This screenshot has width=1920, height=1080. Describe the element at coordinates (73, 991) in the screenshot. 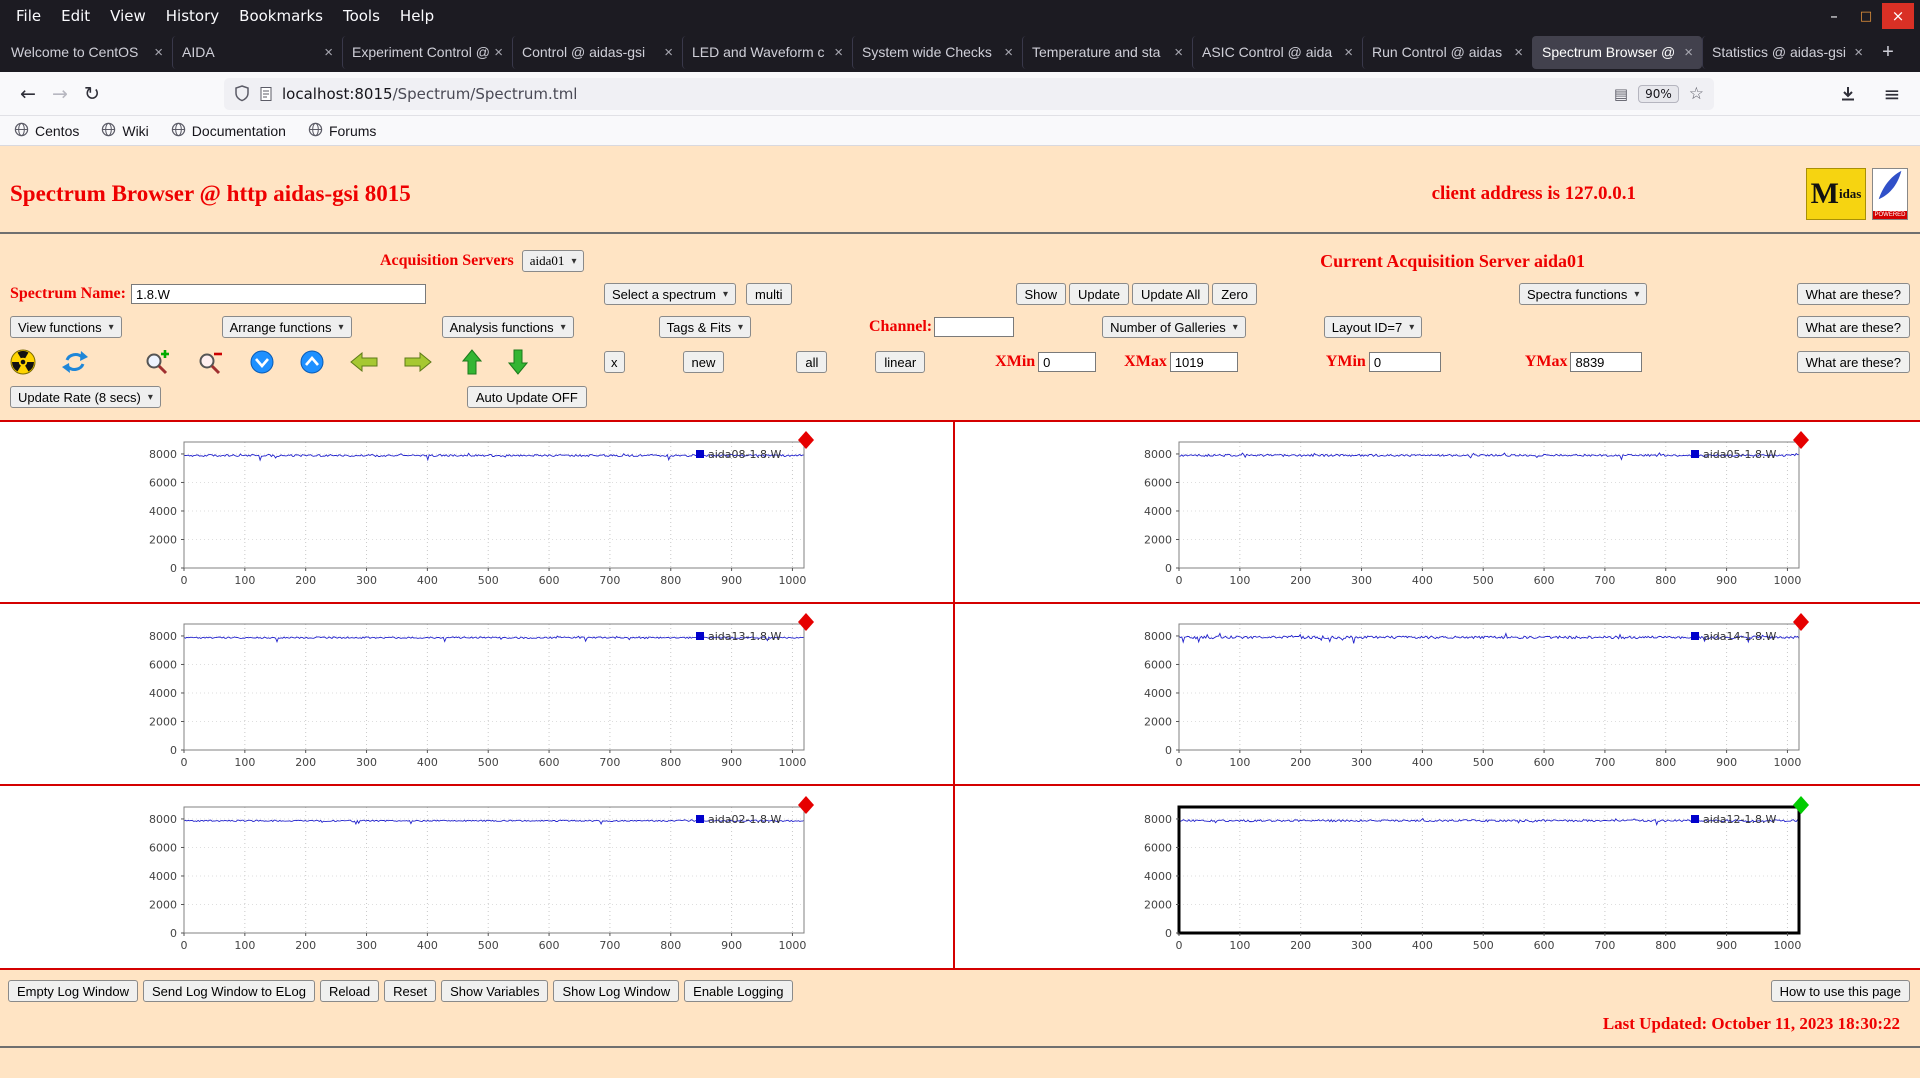

I see `empty-log-window-button: Empty Log Window` at that location.